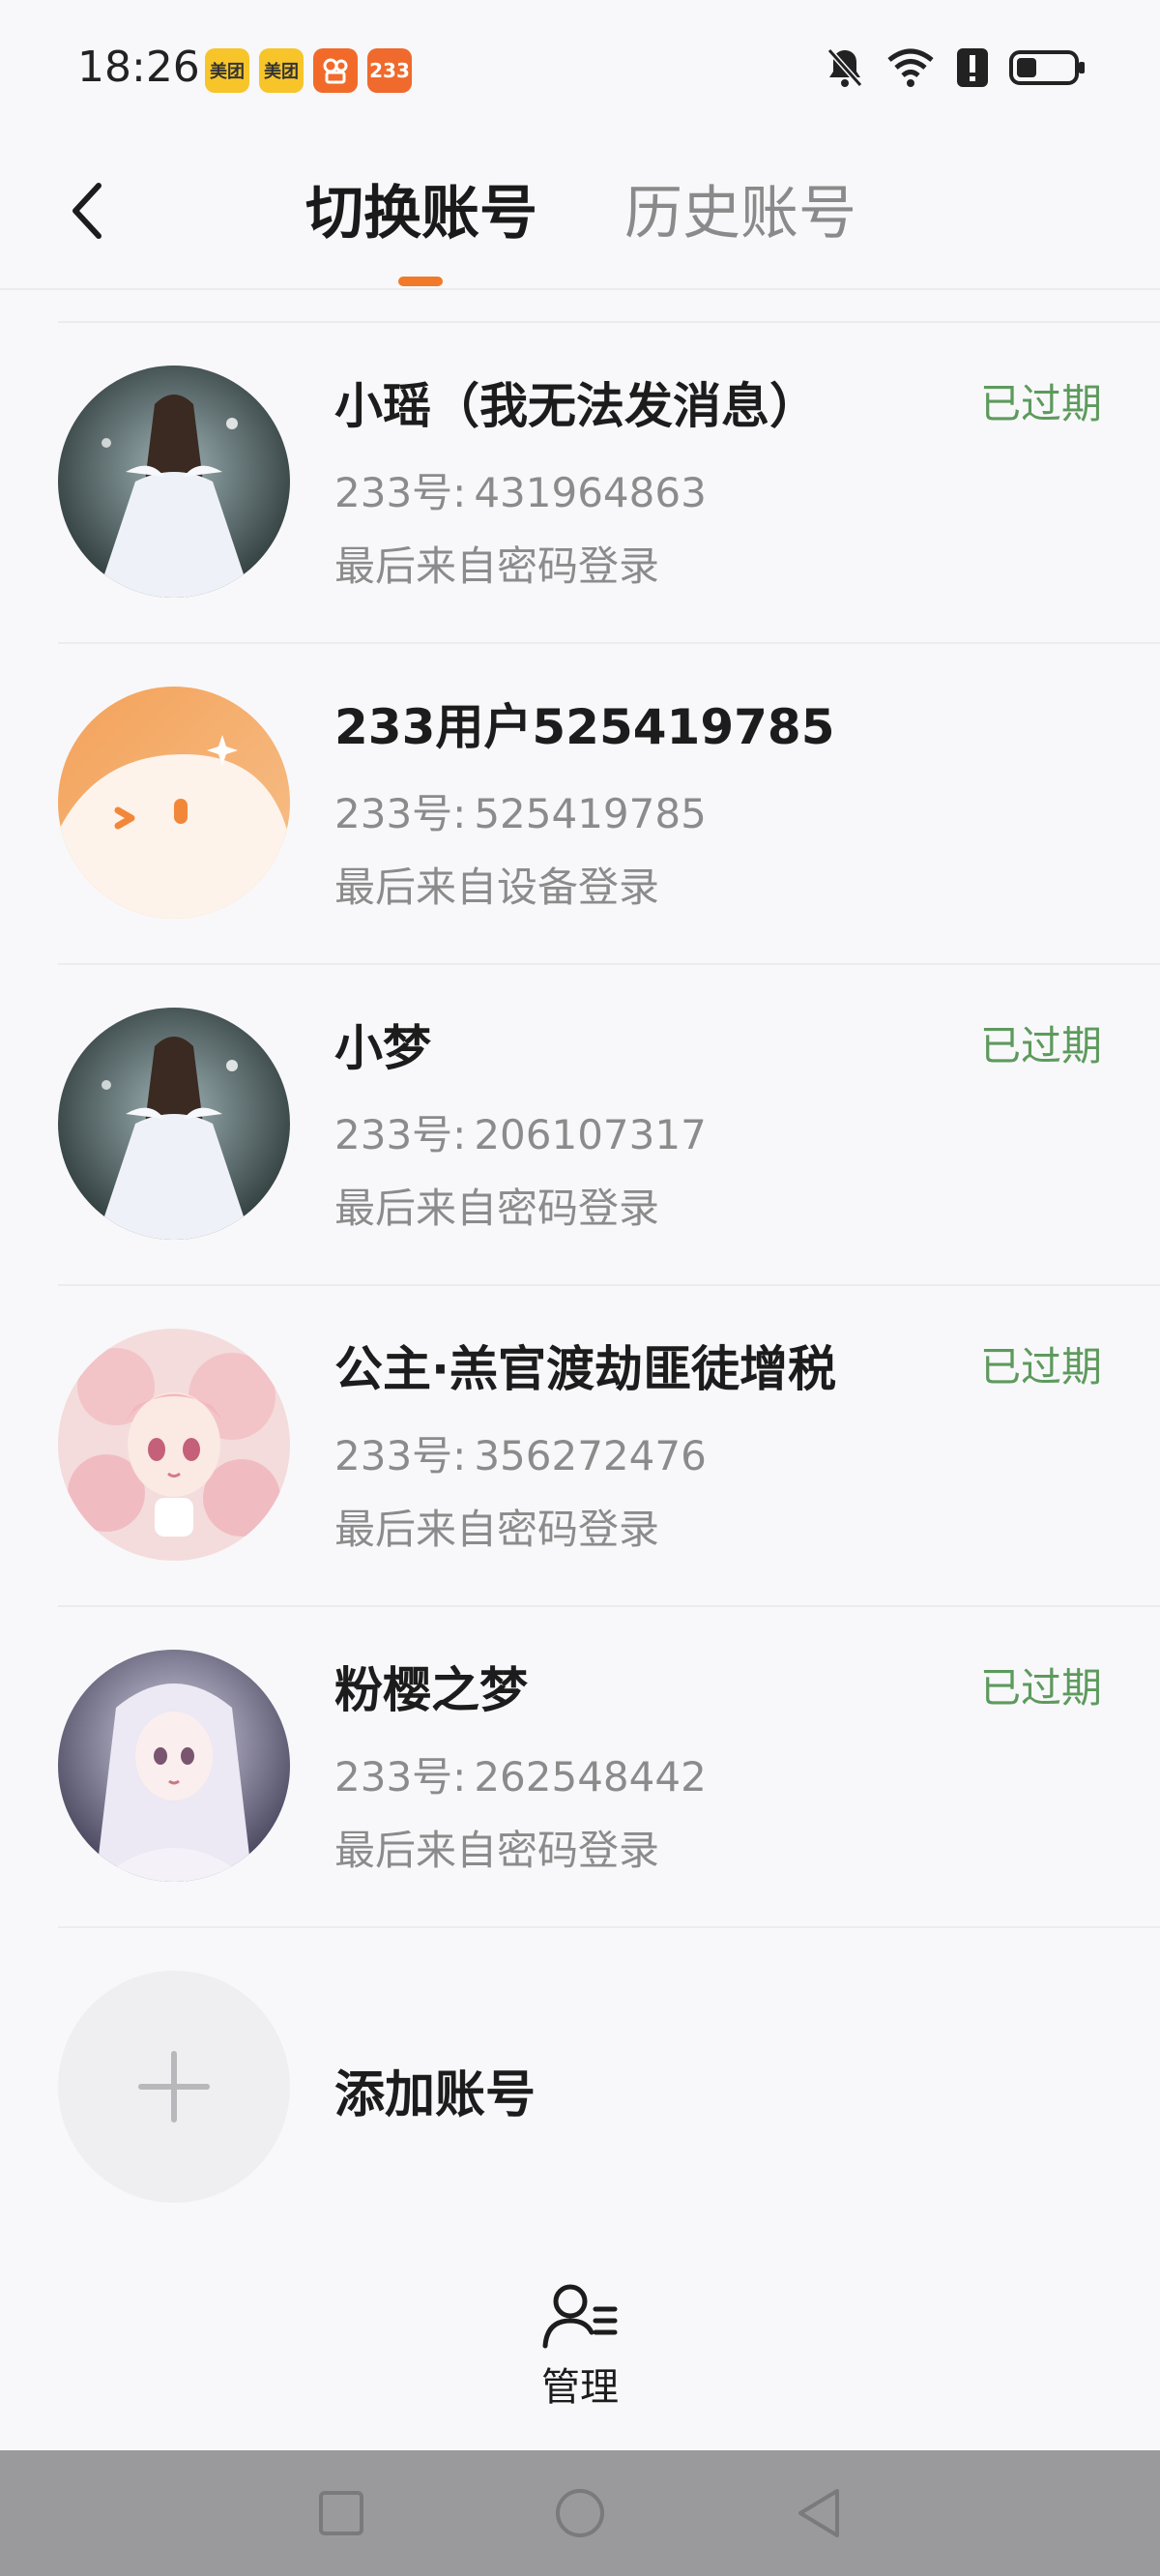  Describe the element at coordinates (585, 1369) in the screenshot. I see `account-name: 公主·羔官渡劫匪徒增税` at that location.